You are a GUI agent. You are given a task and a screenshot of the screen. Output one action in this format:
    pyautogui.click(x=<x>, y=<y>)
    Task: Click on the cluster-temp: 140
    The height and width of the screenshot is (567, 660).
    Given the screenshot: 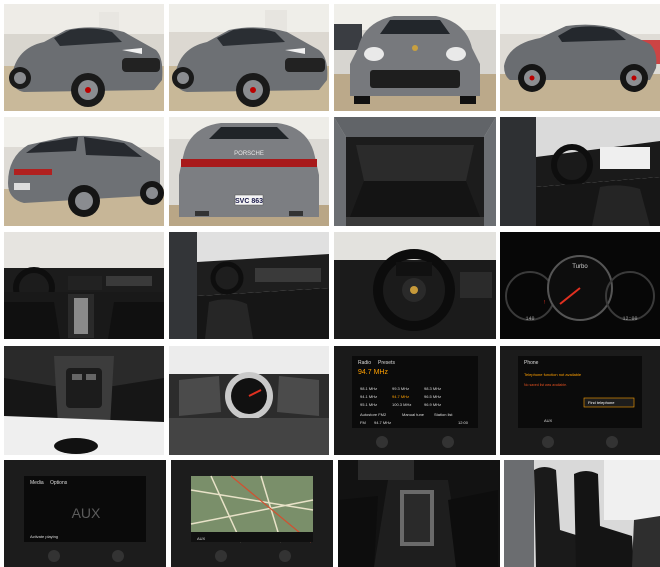 What is the action you would take?
    pyautogui.click(x=529, y=319)
    